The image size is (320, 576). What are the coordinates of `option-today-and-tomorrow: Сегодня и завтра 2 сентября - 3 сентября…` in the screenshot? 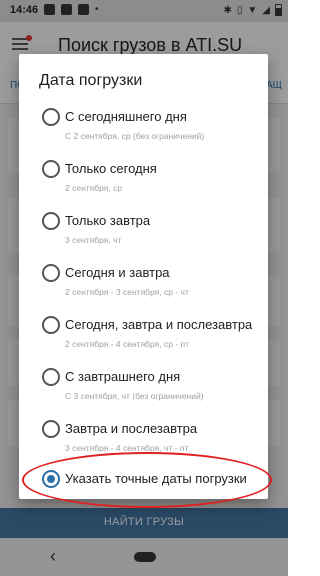 It's located at (143, 290).